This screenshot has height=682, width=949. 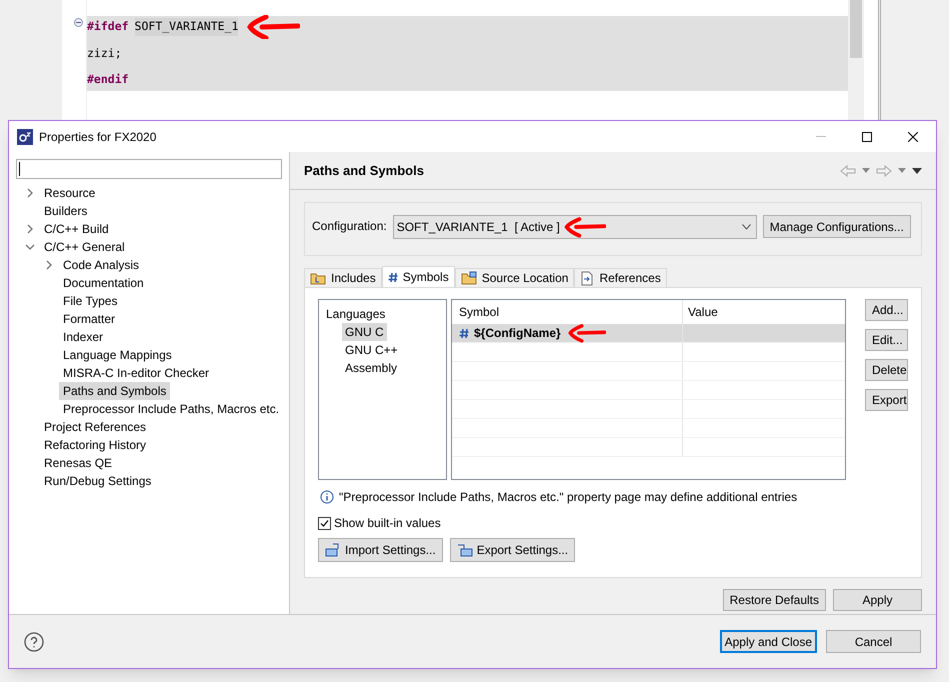 I want to click on tree-item: Run/Debug Settings, so click(x=98, y=481).